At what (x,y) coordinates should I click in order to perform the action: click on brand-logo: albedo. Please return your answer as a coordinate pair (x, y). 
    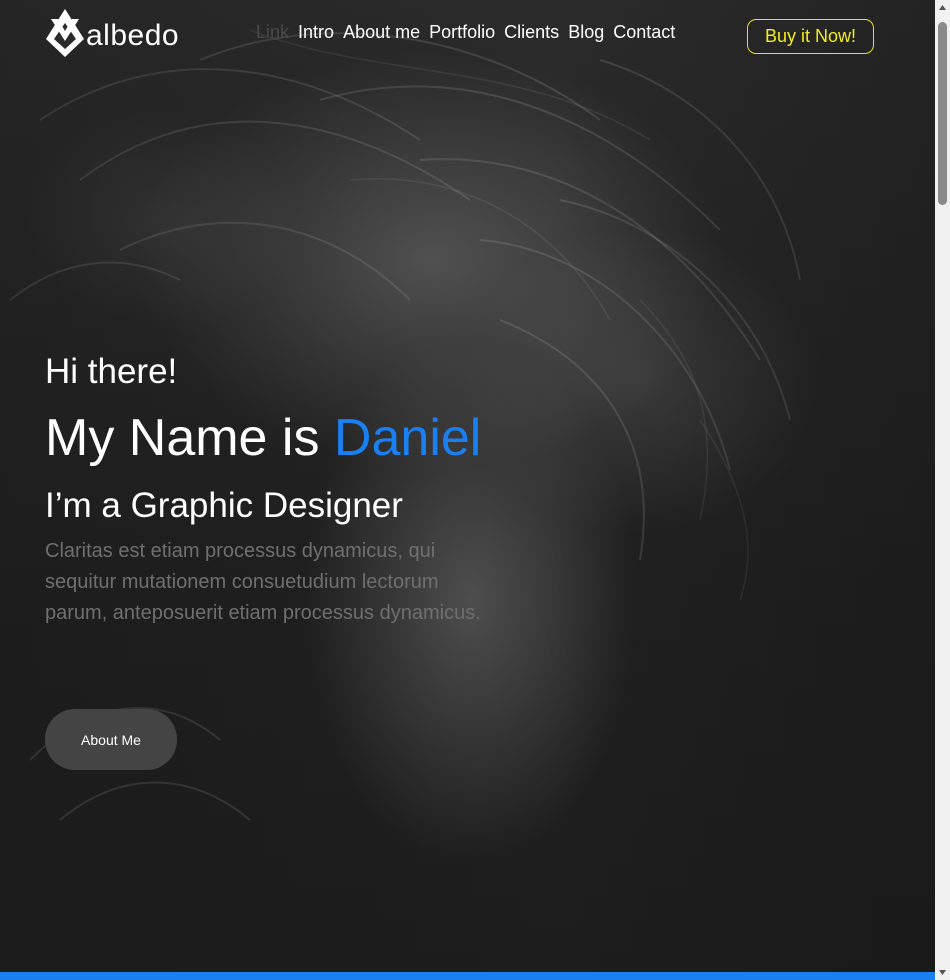
    Looking at the image, I should click on (112, 33).